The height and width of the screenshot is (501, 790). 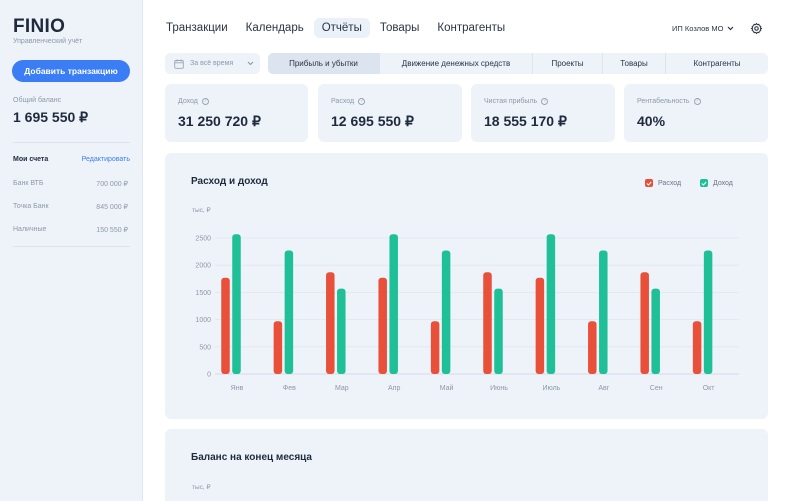 What do you see at coordinates (551, 388) in the screenshot?
I see `x-tick-label: Июль` at bounding box center [551, 388].